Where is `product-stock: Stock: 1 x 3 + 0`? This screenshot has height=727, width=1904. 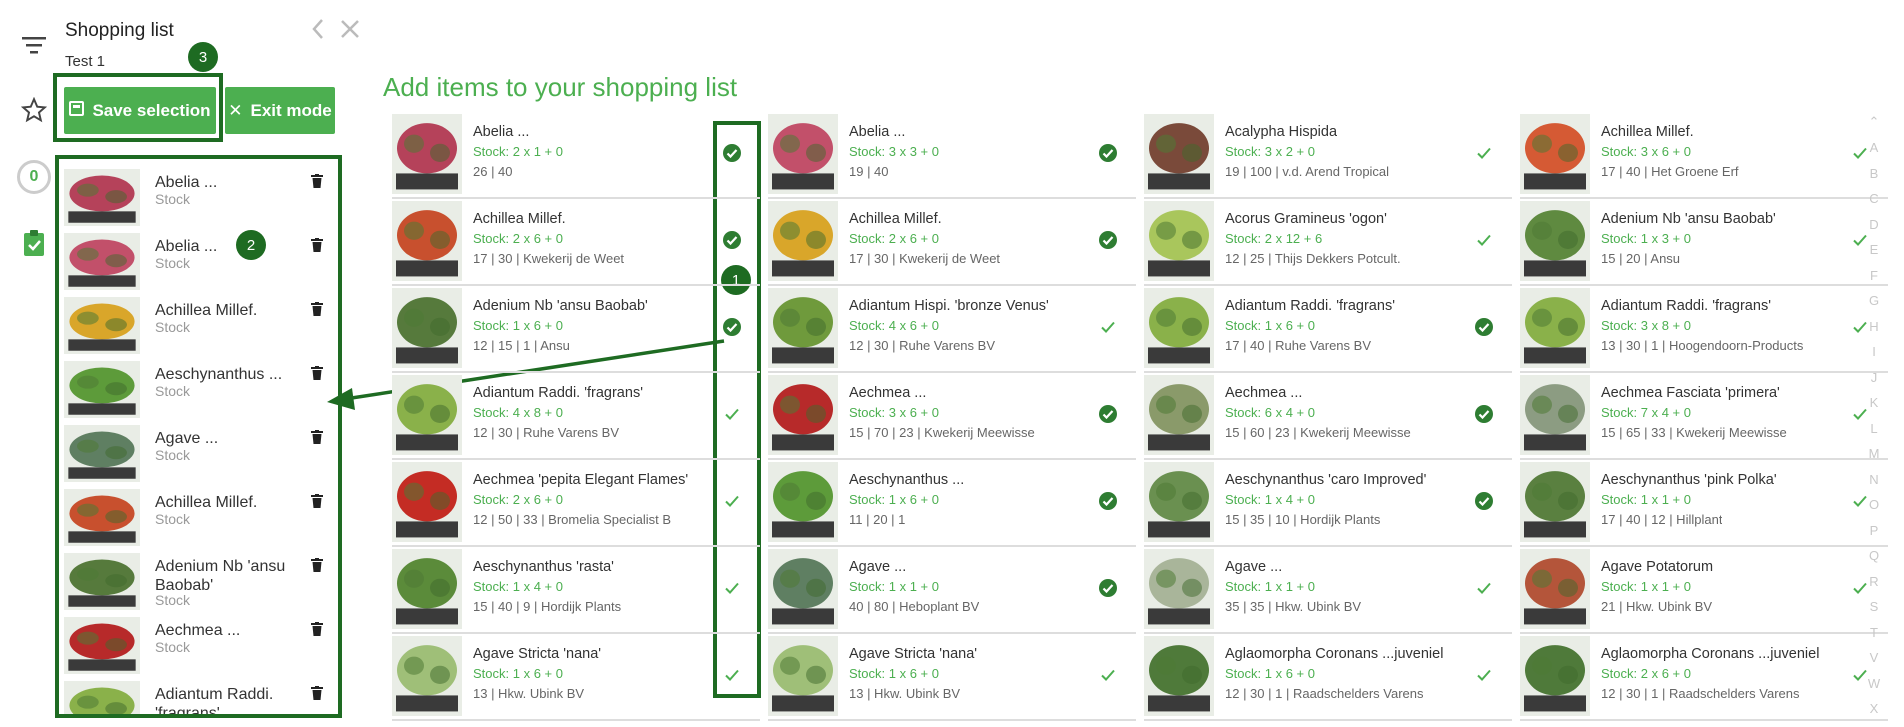
product-stock: Stock: 1 x 3 + 0 is located at coordinates (1646, 238).